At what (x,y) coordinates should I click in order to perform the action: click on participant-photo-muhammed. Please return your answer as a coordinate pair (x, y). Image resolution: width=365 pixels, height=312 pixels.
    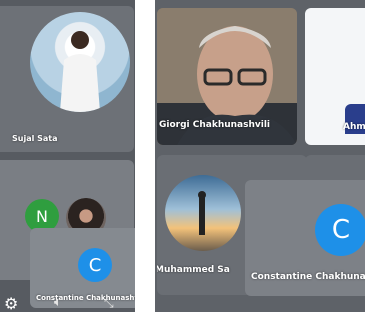
    Looking at the image, I should click on (203, 213).